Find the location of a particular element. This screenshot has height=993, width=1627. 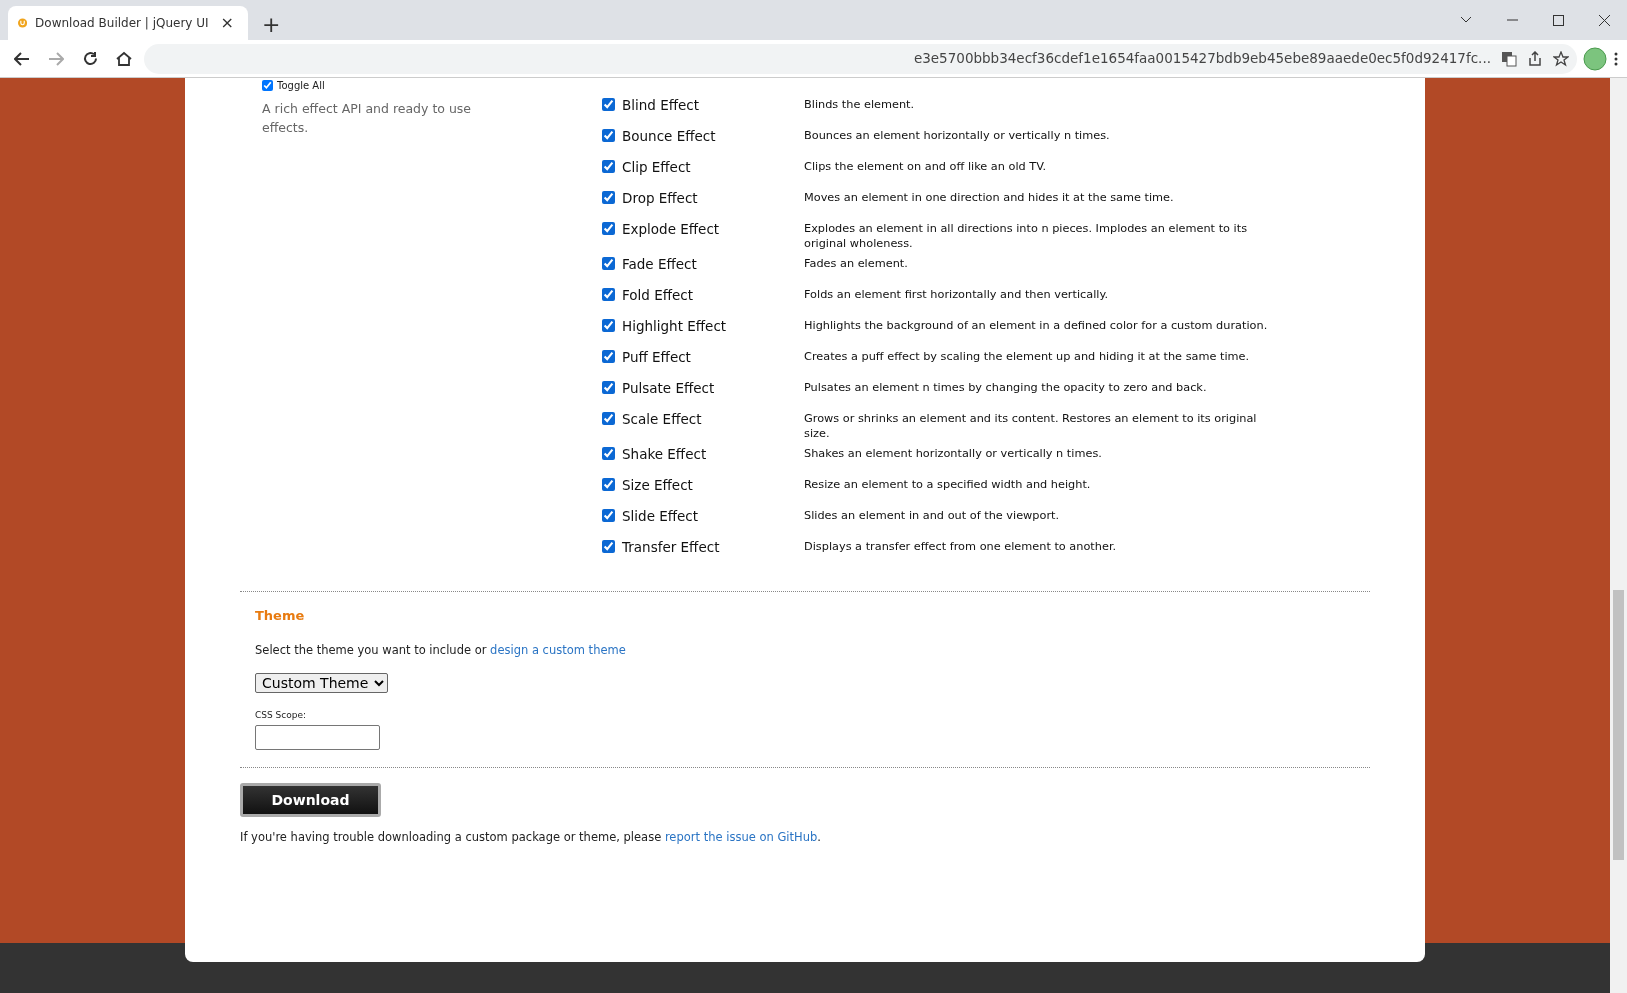

effect-name: Highlight Effect is located at coordinates (674, 326).